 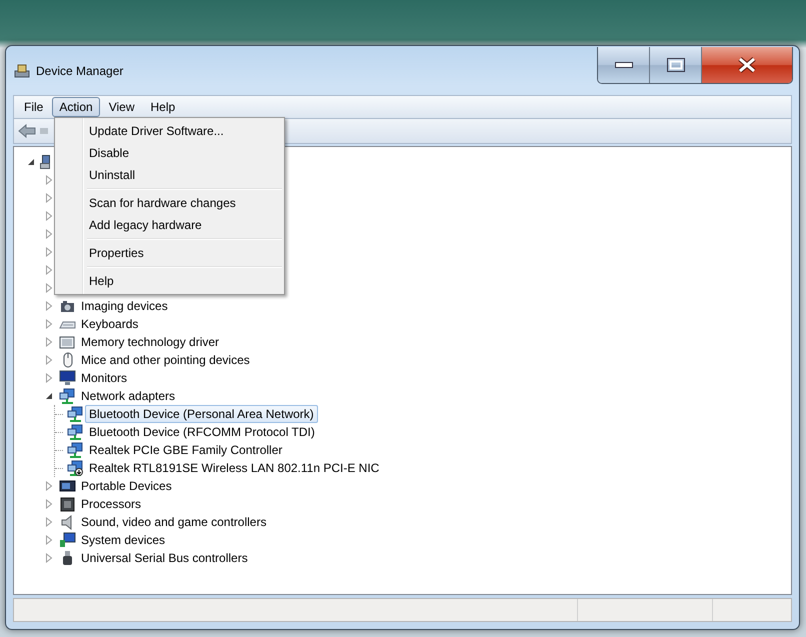 What do you see at coordinates (173, 522) in the screenshot?
I see `tree-item: Sound, video and game controllers` at bounding box center [173, 522].